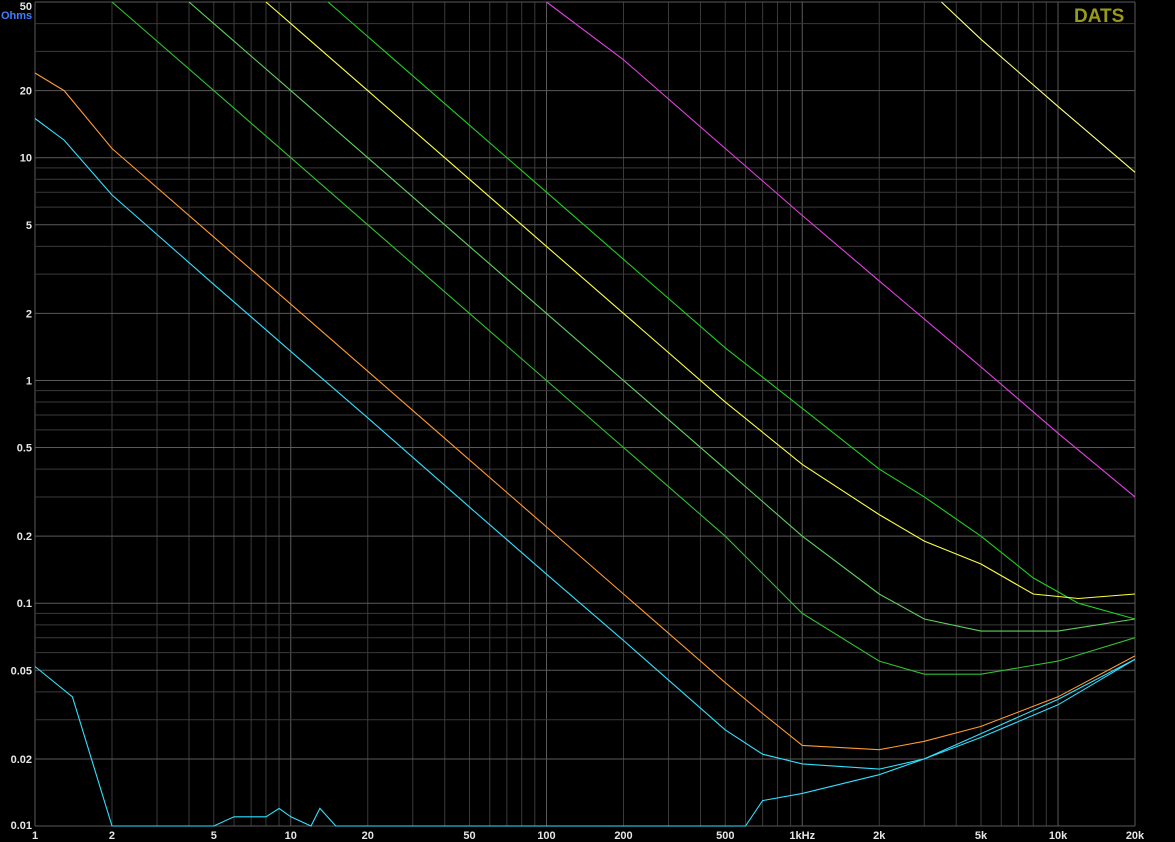 This screenshot has width=1175, height=842. I want to click on y-tick-labels: 5020105210.50.20.10.050.020.01, so click(21, 416).